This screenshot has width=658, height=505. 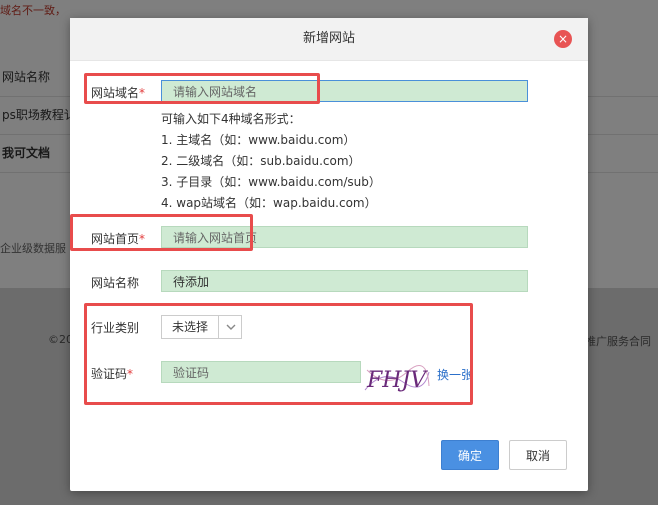 I want to click on captcha-label-text: 验证码, so click(x=109, y=374).